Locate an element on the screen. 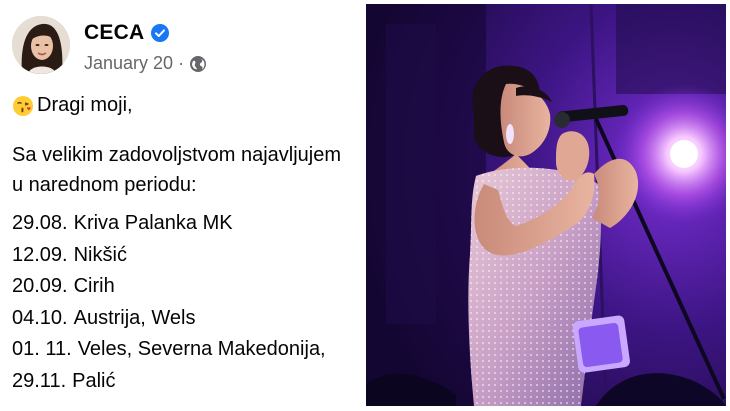 The image size is (730, 411). tour-place: Cirih is located at coordinates (94, 286).